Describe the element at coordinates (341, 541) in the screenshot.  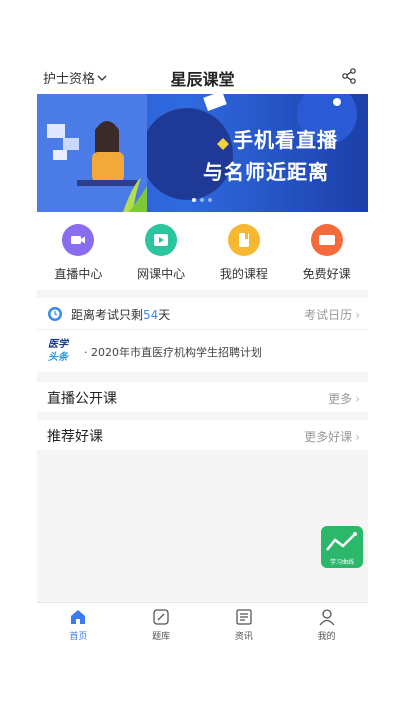
I see `chart-line-icon` at that location.